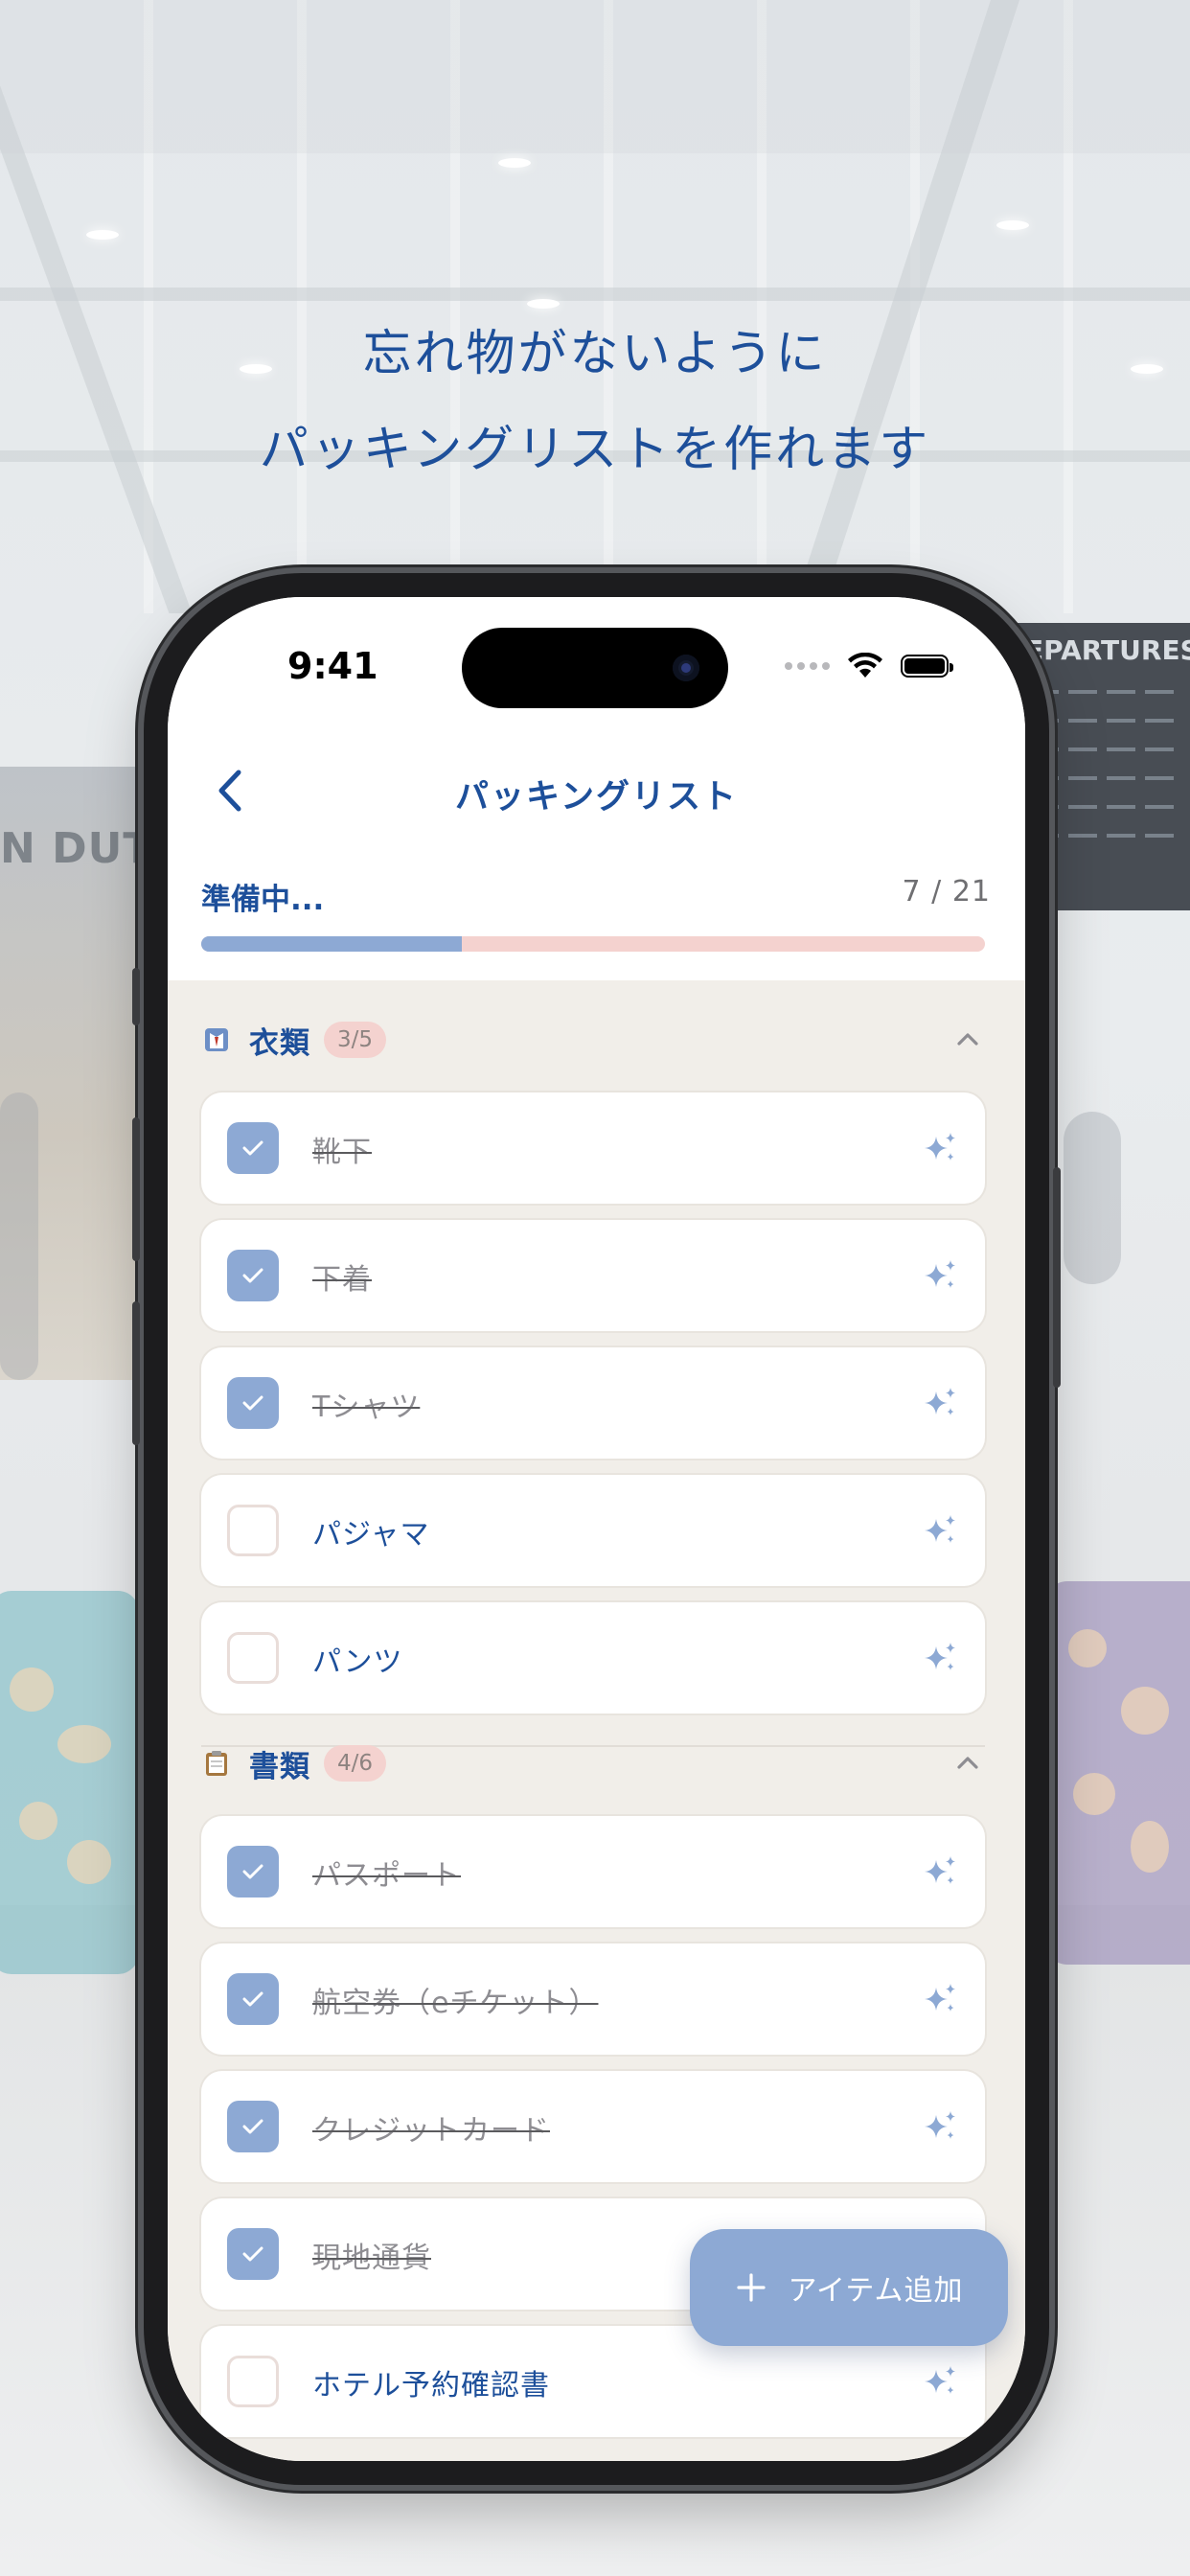 The height and width of the screenshot is (2576, 1190). What do you see at coordinates (1107, 650) in the screenshot?
I see `departures-sign: EPARTURES` at bounding box center [1107, 650].